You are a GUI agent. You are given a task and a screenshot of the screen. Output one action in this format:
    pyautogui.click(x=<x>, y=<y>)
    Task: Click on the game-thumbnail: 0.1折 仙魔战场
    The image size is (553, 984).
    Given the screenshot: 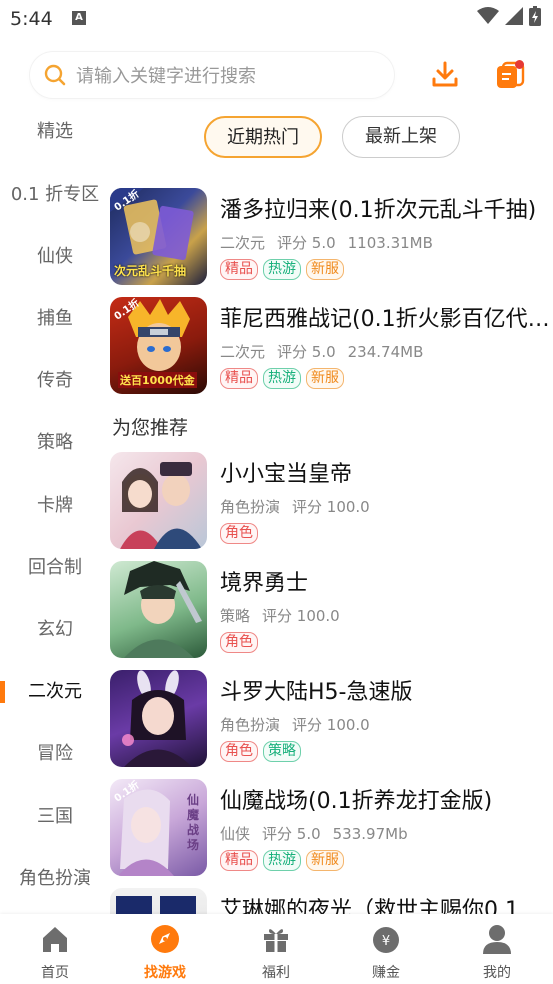 What is the action you would take?
    pyautogui.click(x=158, y=827)
    